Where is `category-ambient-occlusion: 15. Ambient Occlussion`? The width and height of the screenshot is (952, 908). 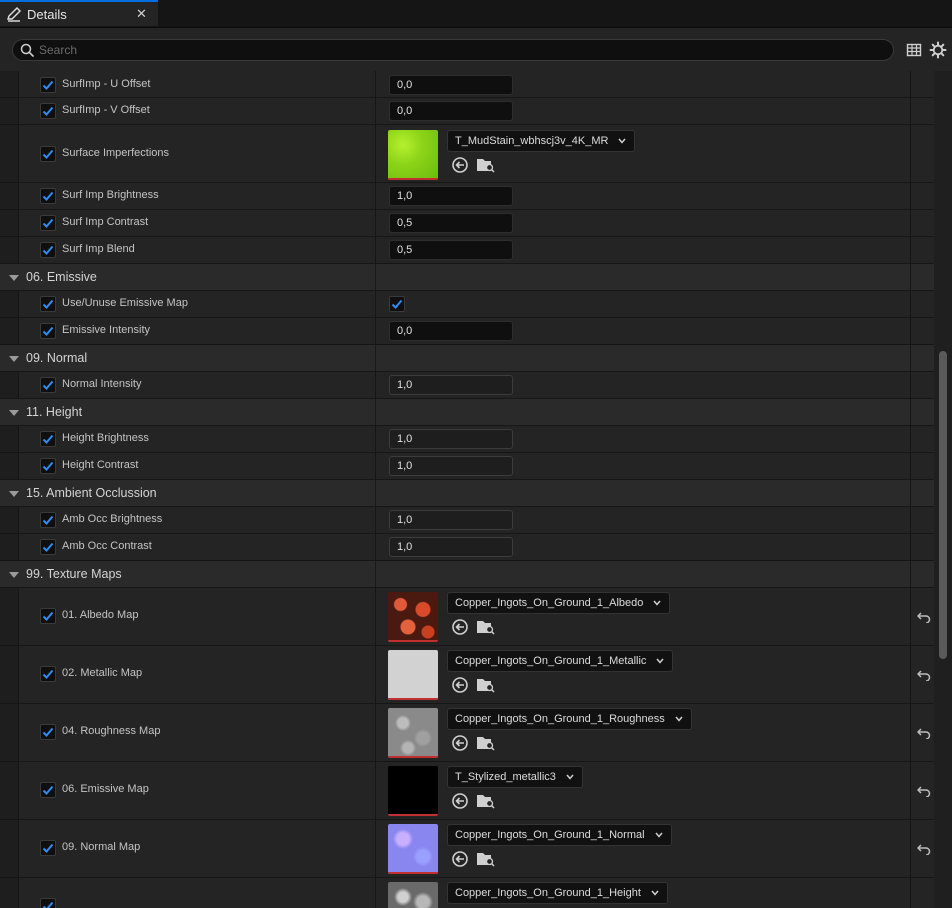 category-ambient-occlusion: 15. Ambient Occlussion is located at coordinates (467, 493).